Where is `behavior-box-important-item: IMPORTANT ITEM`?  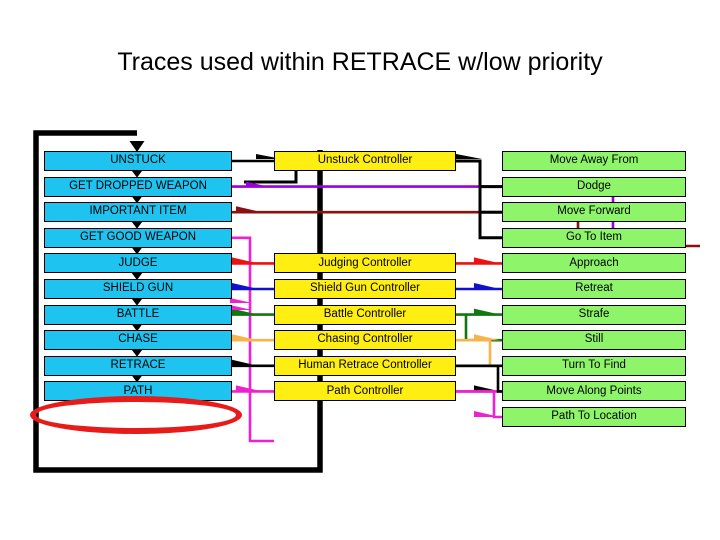 behavior-box-important-item: IMPORTANT ITEM is located at coordinates (138, 212).